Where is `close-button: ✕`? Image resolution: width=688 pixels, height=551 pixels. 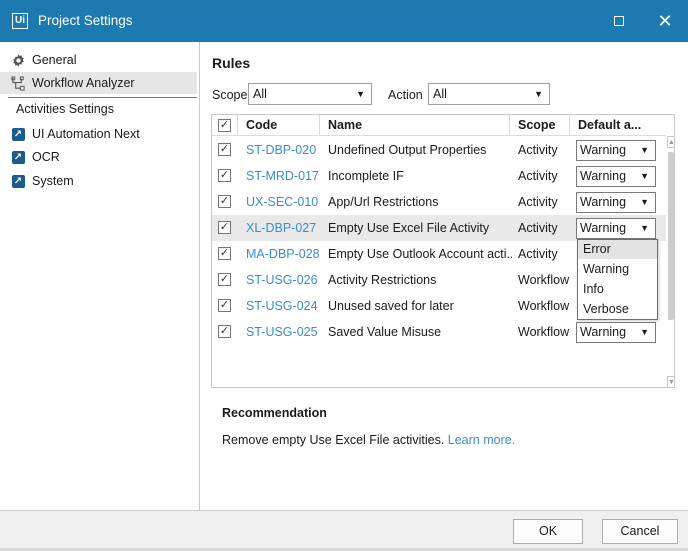 close-button: ✕ is located at coordinates (665, 21).